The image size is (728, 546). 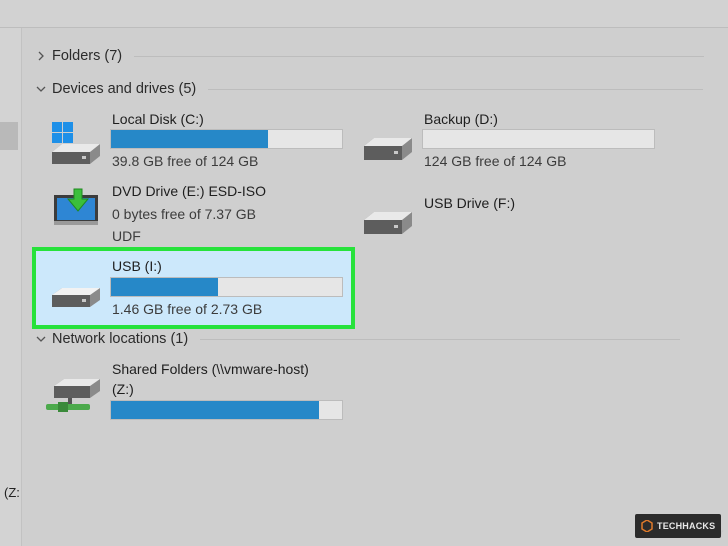 What do you see at coordinates (9, 136) in the screenshot?
I see `nav-scrollbar-thumb` at bounding box center [9, 136].